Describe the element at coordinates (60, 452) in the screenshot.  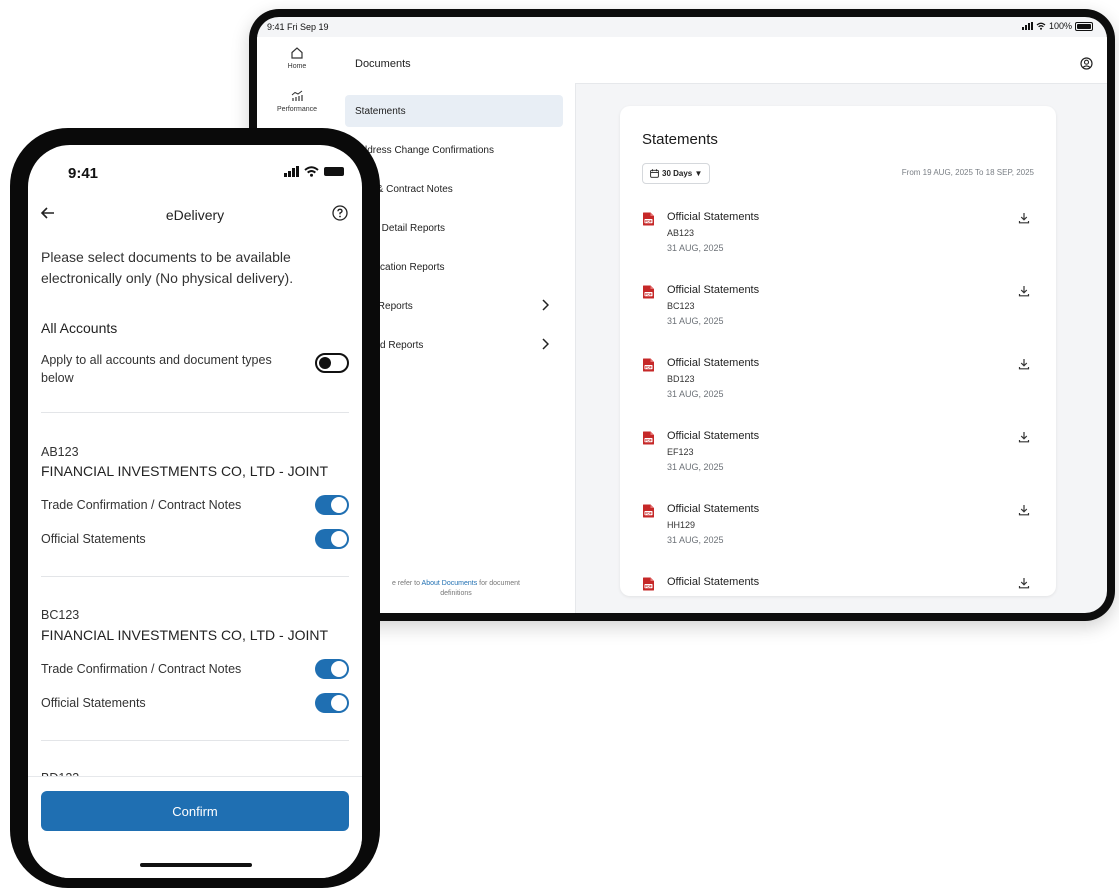
I see `account-id: AB123` at that location.